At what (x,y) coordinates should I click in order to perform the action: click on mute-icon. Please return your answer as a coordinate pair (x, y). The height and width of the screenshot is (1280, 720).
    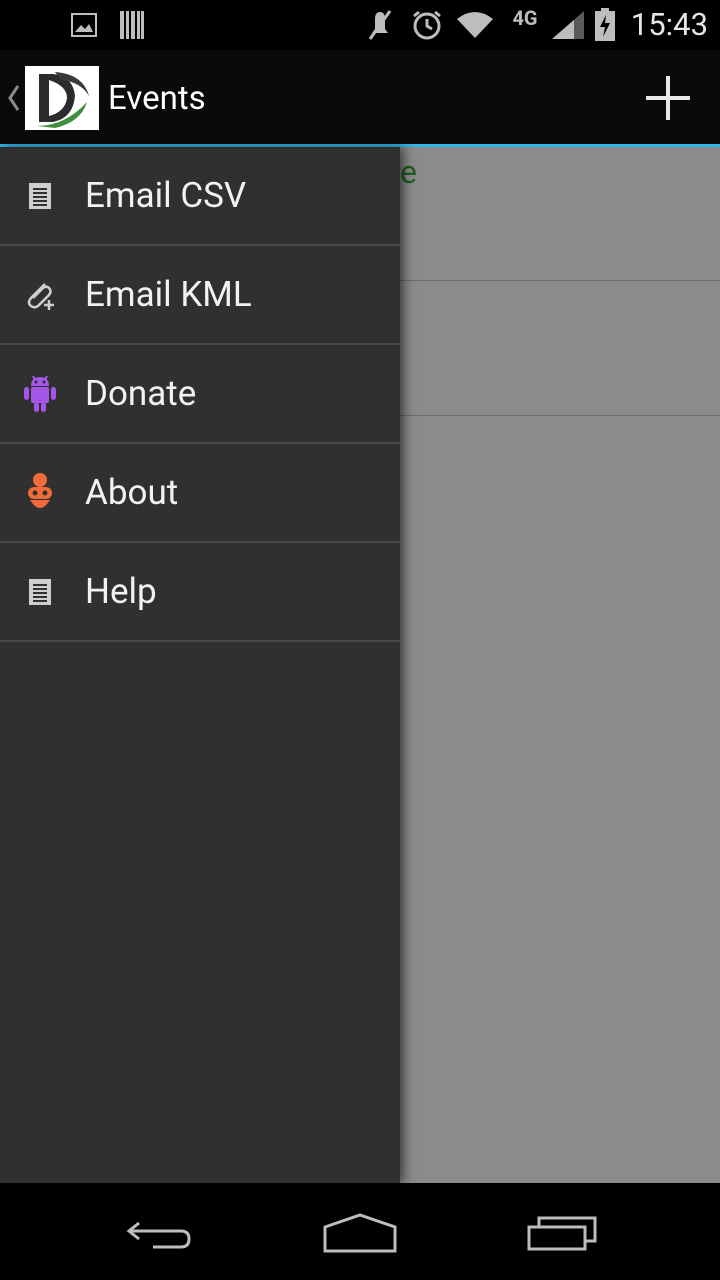
    Looking at the image, I should click on (380, 25).